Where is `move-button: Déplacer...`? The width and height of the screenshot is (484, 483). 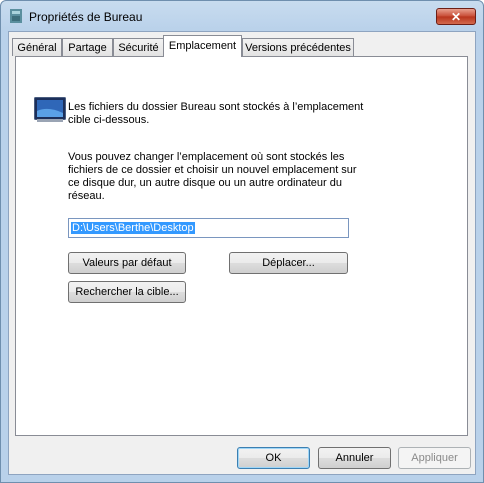
move-button: Déplacer... is located at coordinates (288, 263).